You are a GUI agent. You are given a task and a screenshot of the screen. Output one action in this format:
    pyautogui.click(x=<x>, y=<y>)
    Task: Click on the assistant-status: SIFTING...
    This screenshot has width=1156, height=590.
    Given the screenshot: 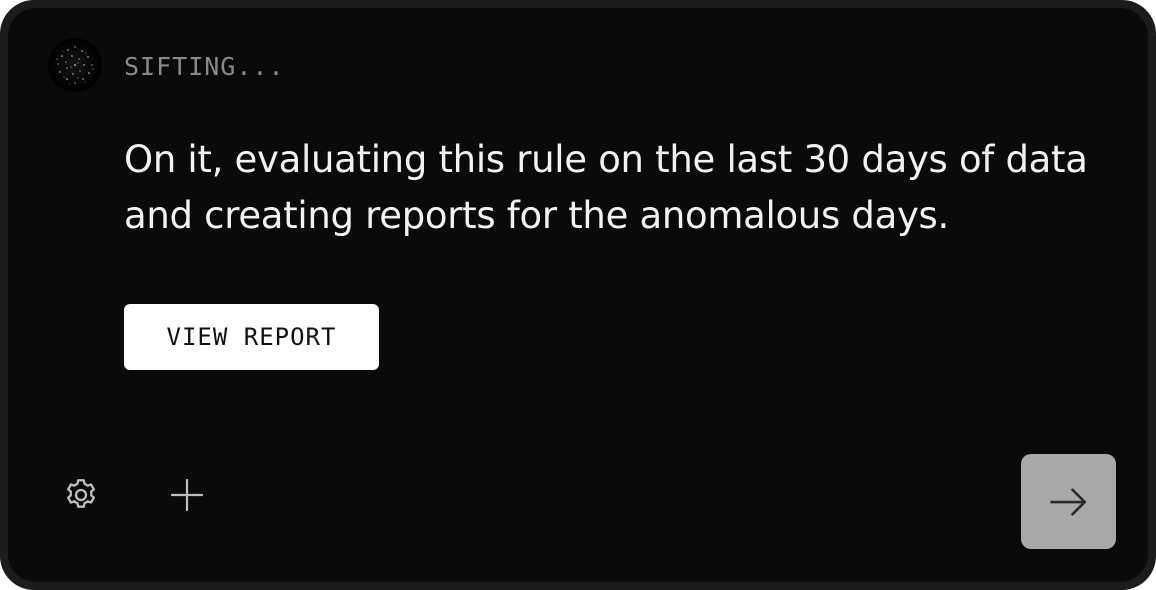 What is the action you would take?
    pyautogui.click(x=204, y=66)
    